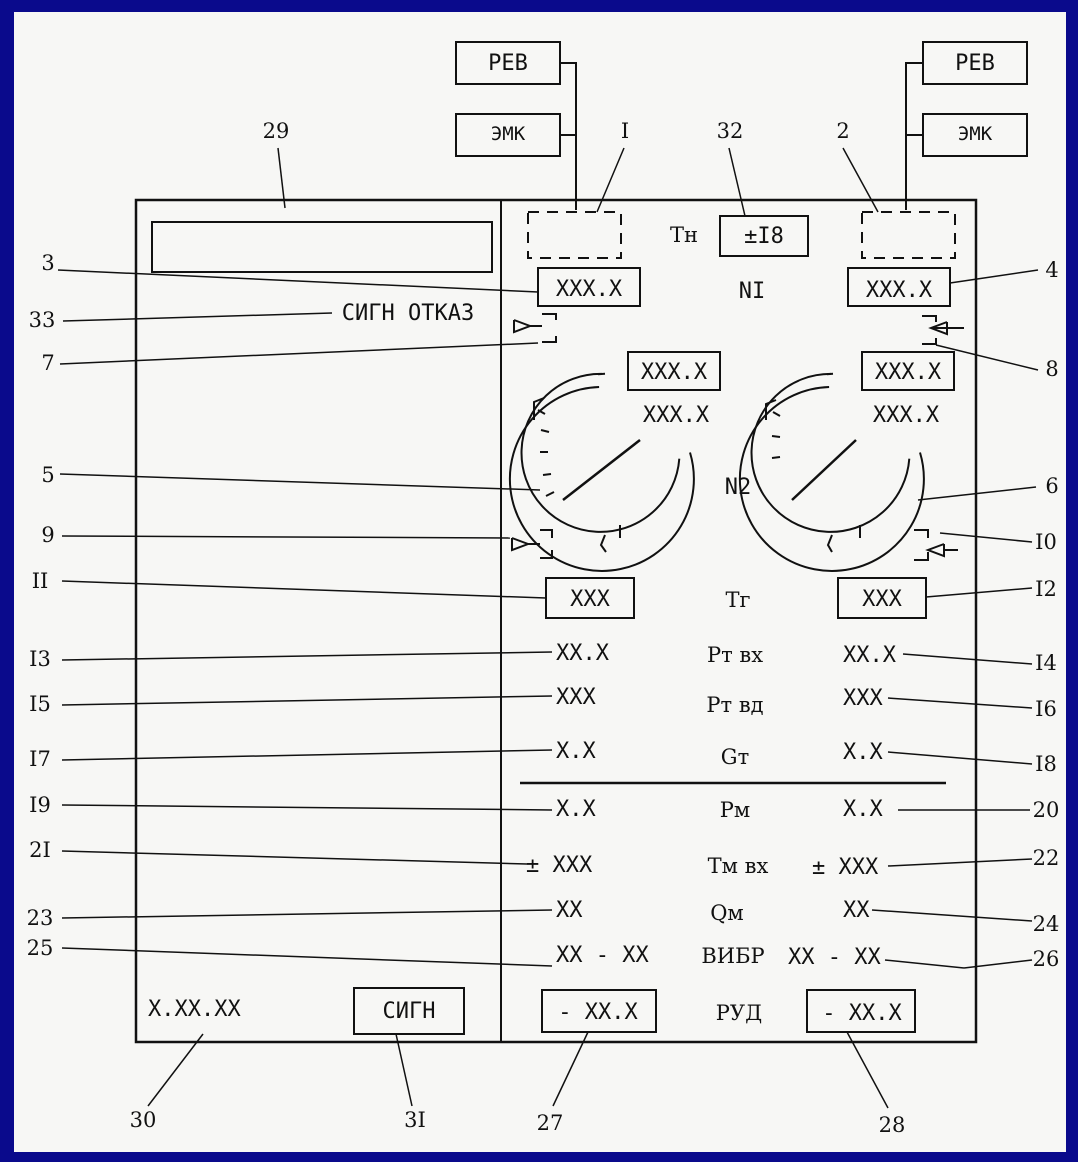 The width and height of the screenshot is (1078, 1162). I want to click on param-right-value: XX.X, so click(870, 655).